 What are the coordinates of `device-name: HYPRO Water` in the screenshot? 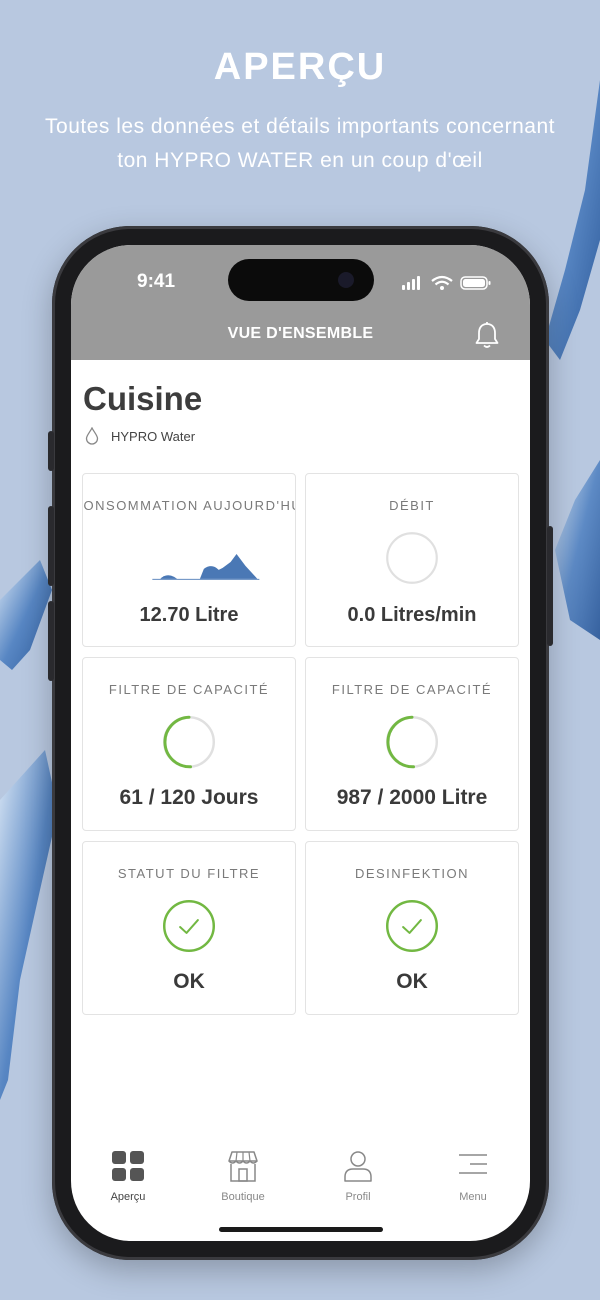 It's located at (153, 436).